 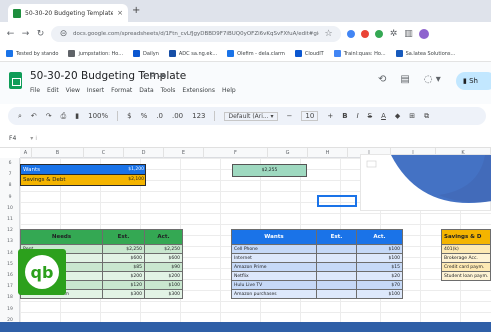 I want to click on needs-est: $120, so click(x=123, y=285).